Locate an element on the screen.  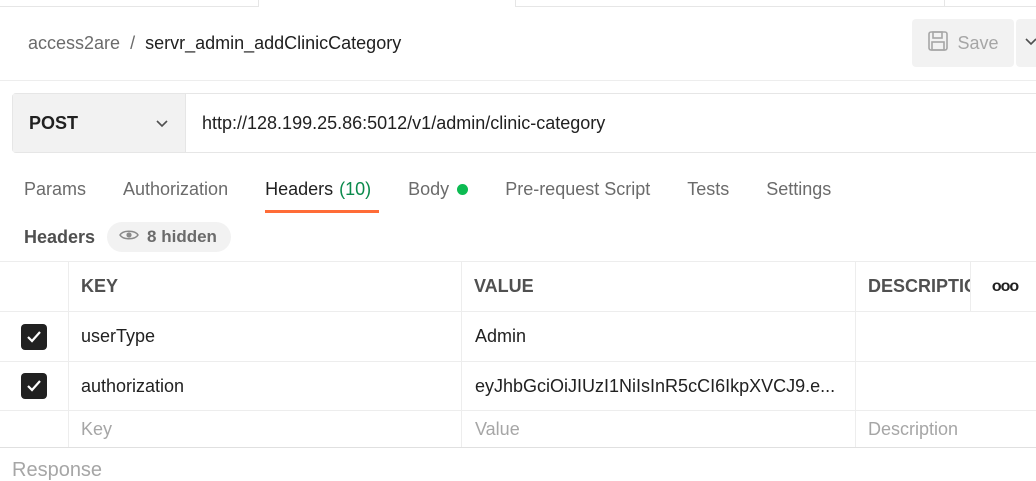
tab-separator is located at coordinates (944, 3).